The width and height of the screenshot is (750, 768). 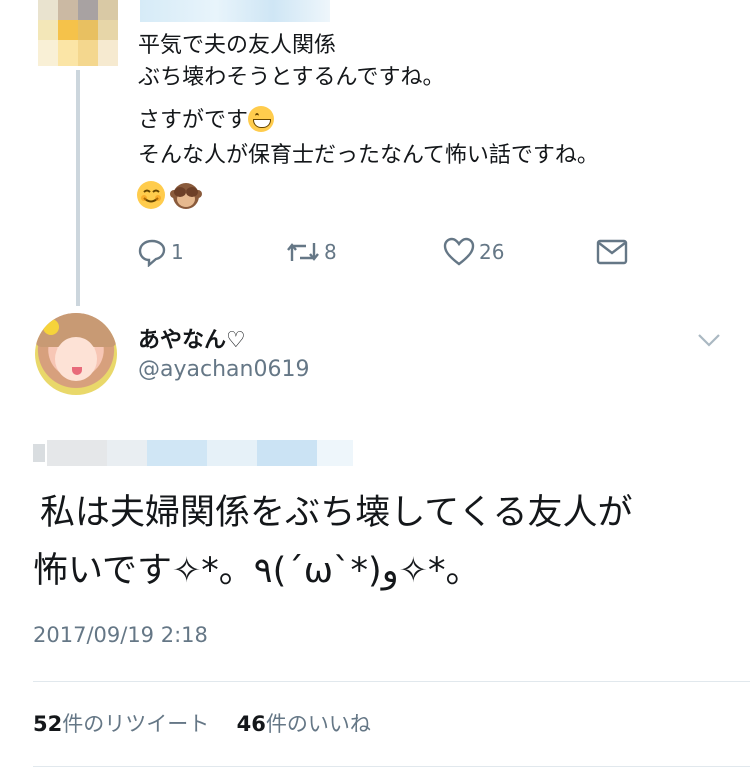 What do you see at coordinates (193, 120) in the screenshot?
I see `reply-text-line3: さすがです` at bounding box center [193, 120].